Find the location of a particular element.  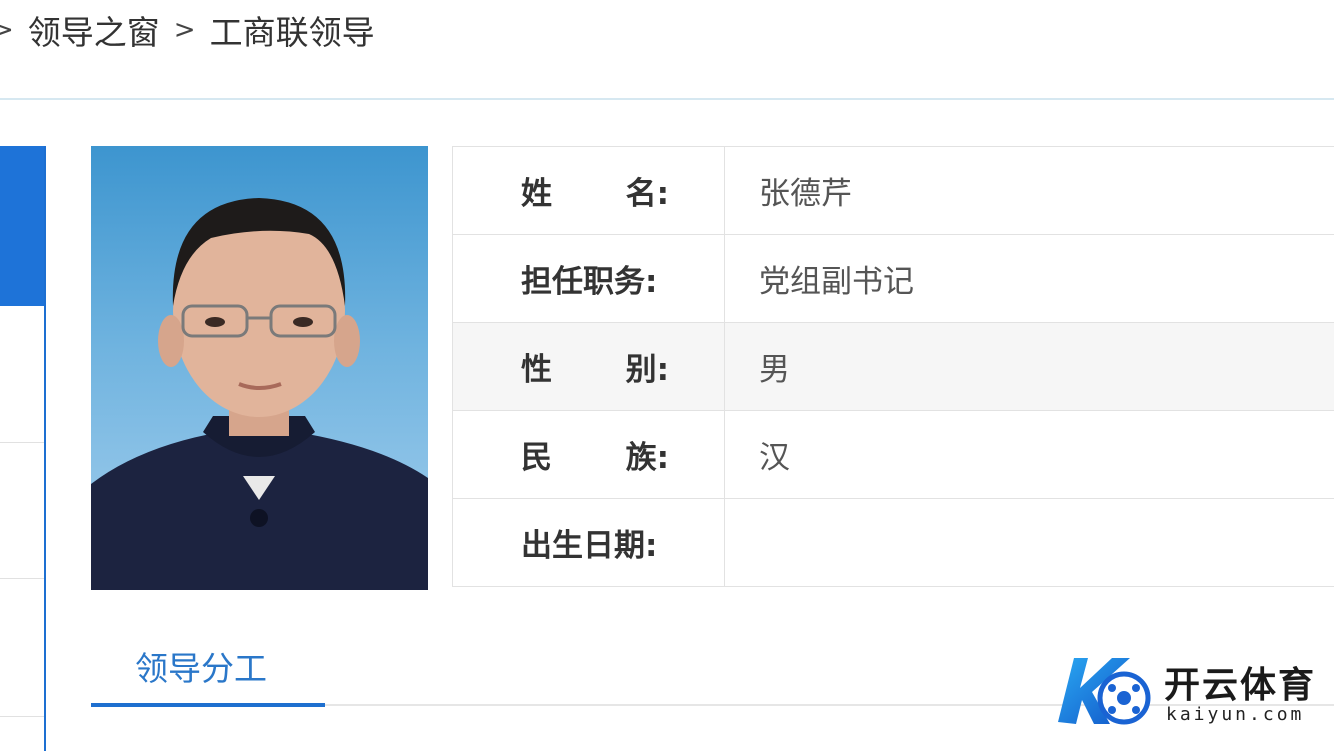

profile-label: 出生日期: is located at coordinates (588, 542).